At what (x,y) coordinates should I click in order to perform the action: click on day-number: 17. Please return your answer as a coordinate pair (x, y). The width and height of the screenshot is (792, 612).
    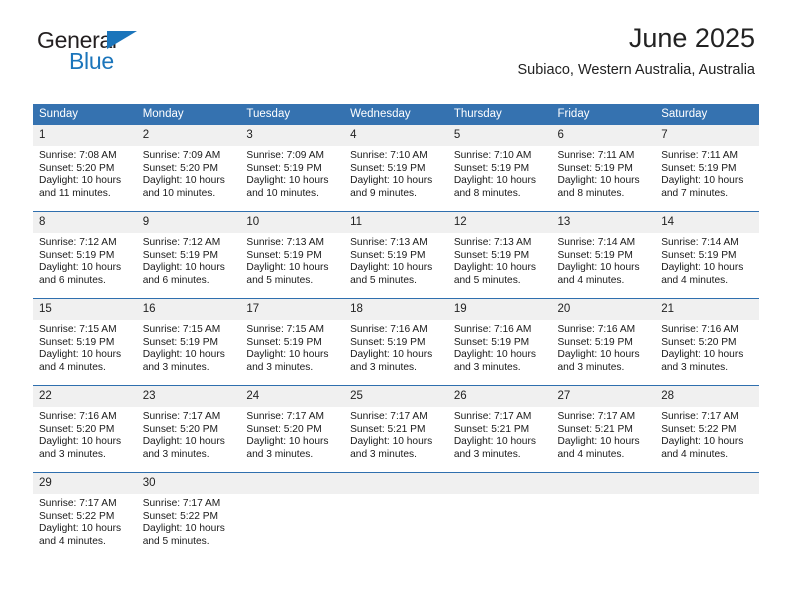
    Looking at the image, I should click on (292, 309).